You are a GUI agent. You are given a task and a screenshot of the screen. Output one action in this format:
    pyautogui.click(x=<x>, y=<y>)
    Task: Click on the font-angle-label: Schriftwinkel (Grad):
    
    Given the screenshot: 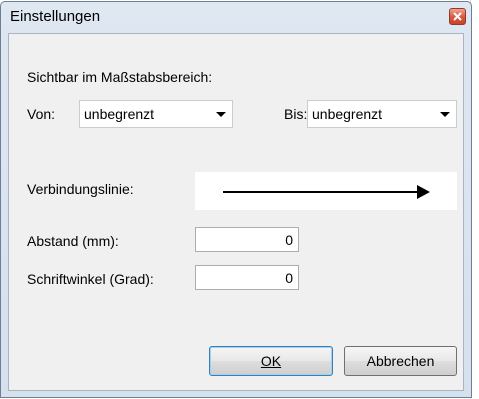 What is the action you would take?
    pyautogui.click(x=90, y=279)
    